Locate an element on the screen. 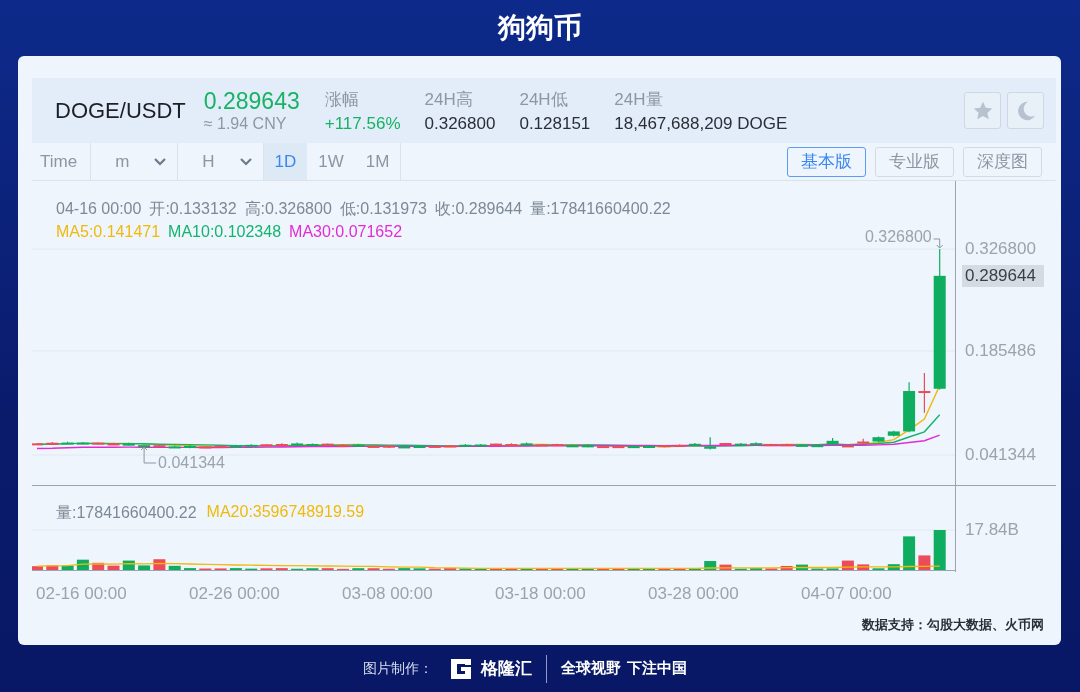  candle-date: 04-16 00:00 is located at coordinates (99, 209).